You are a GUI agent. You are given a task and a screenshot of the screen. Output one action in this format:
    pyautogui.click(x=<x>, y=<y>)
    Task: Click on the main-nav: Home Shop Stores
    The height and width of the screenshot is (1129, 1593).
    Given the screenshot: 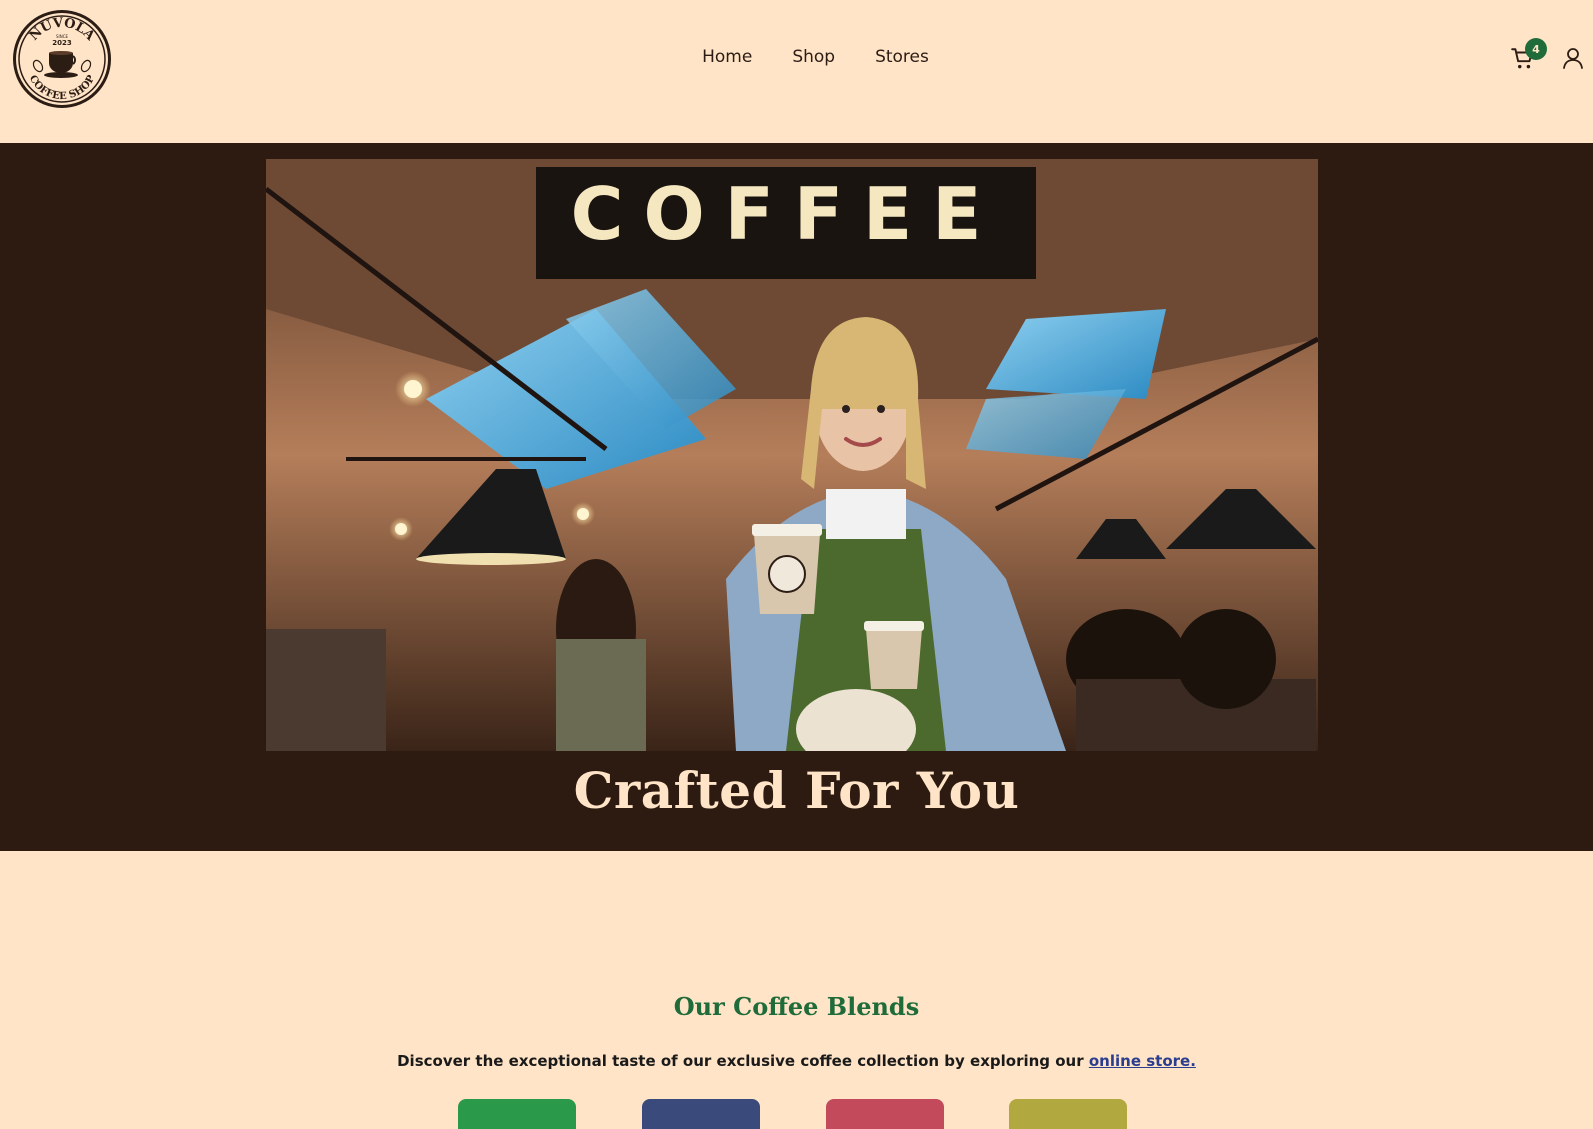 What is the action you would take?
    pyautogui.click(x=796, y=57)
    